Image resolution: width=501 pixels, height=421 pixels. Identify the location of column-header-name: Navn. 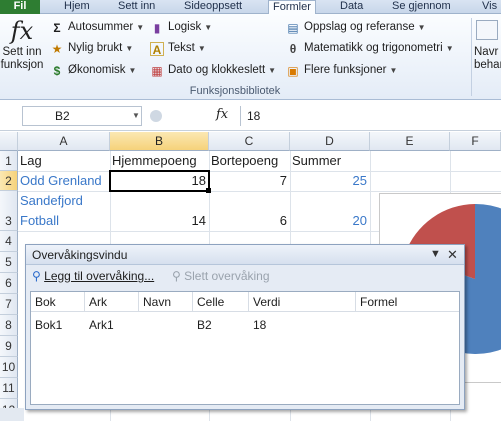
(166, 302).